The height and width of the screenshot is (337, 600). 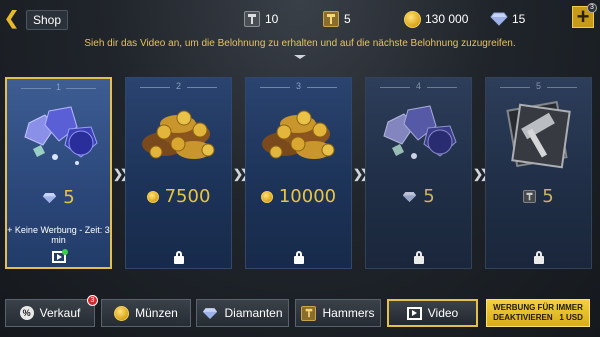 I want to click on coin-count: 130 000, so click(x=447, y=19).